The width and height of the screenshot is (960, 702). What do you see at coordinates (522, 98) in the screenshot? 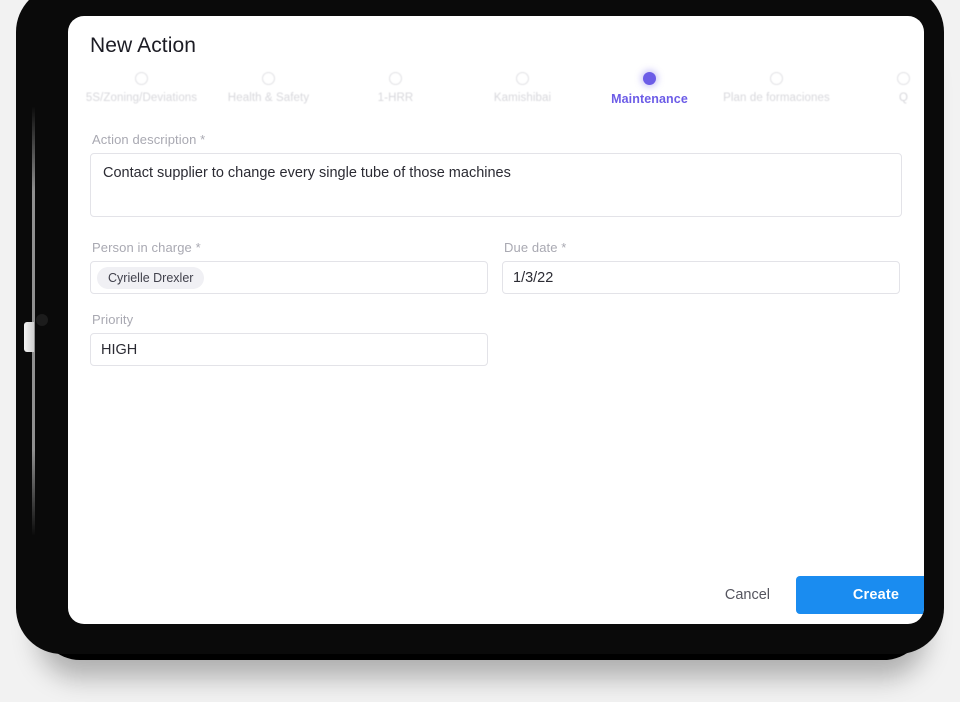
I see `stepper-step-label: Kamishibai` at bounding box center [522, 98].